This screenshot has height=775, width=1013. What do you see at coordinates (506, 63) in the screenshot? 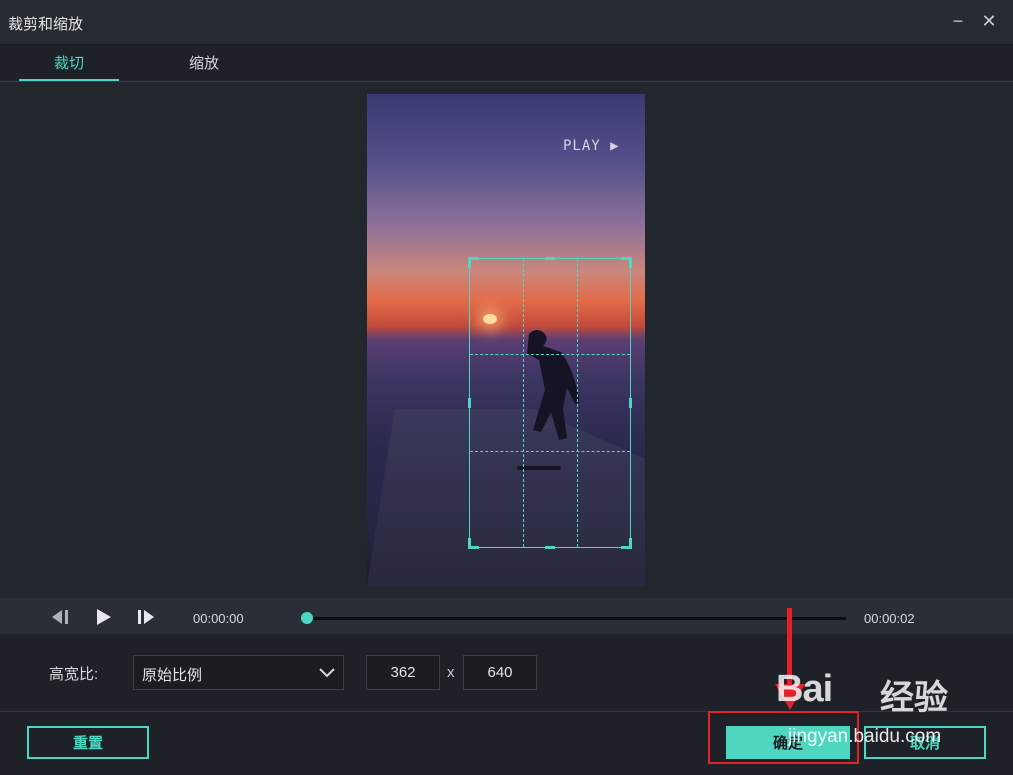
I see `tab-bar: 裁切 缩放` at bounding box center [506, 63].